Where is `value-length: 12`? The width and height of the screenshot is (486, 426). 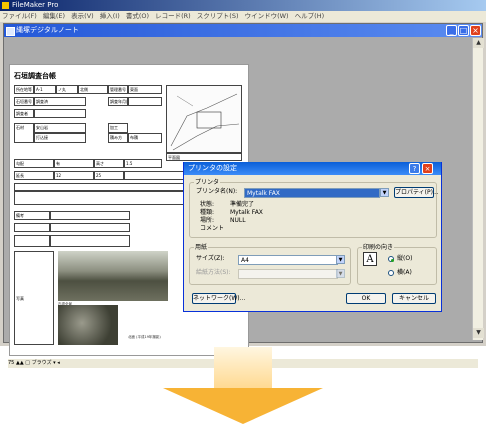
value-length: 12 is located at coordinates (74, 175).